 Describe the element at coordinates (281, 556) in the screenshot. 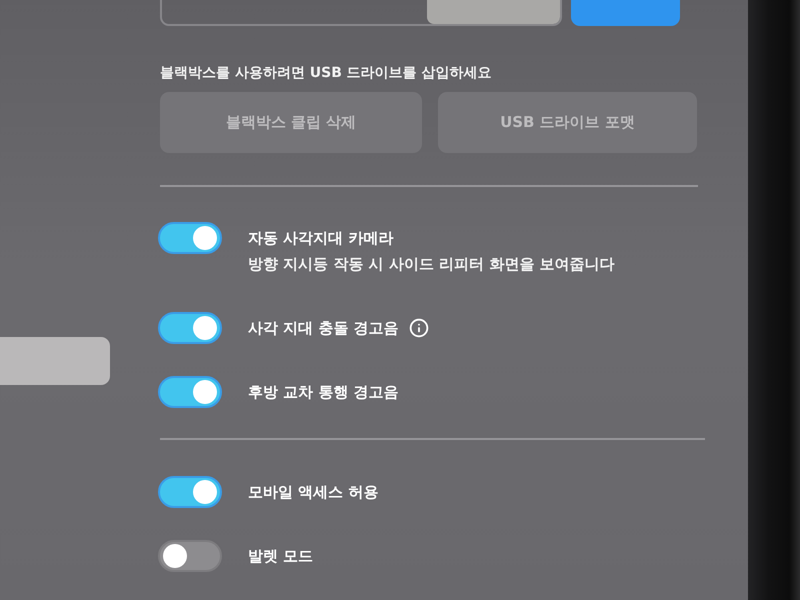

I see `setting-label: 발렛 모드` at that location.